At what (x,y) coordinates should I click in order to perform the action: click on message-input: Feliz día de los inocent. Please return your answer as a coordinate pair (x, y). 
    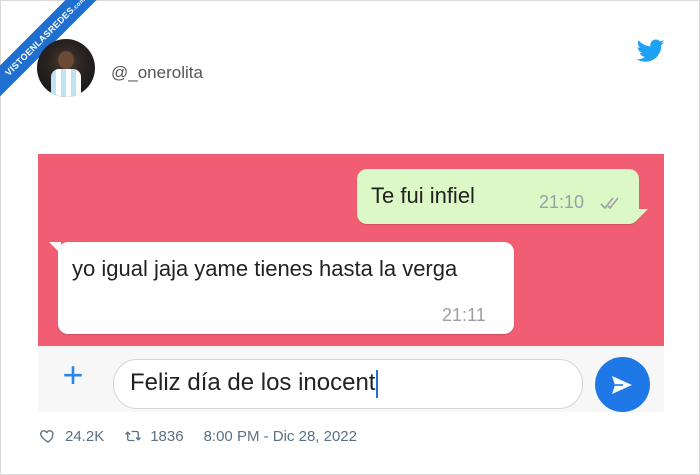
    Looking at the image, I should click on (348, 384).